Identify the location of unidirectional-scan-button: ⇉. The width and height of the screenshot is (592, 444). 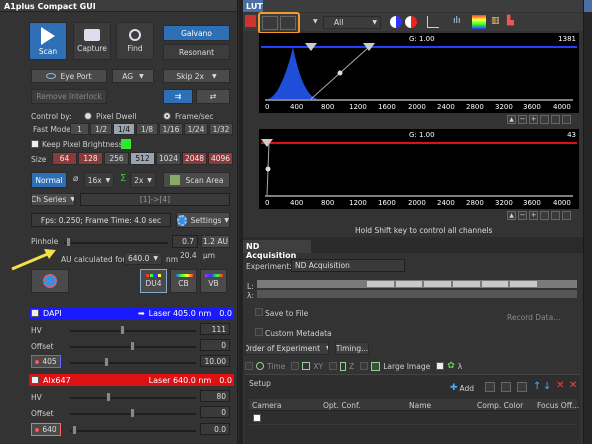
(178, 96).